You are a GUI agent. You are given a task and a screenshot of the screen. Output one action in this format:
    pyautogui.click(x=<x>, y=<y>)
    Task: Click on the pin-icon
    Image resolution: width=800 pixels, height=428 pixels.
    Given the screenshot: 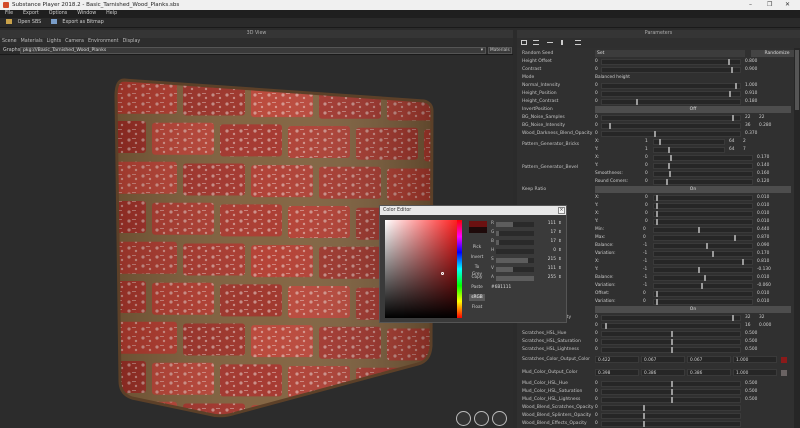 What is the action you would take?
    pyautogui.click(x=562, y=42)
    